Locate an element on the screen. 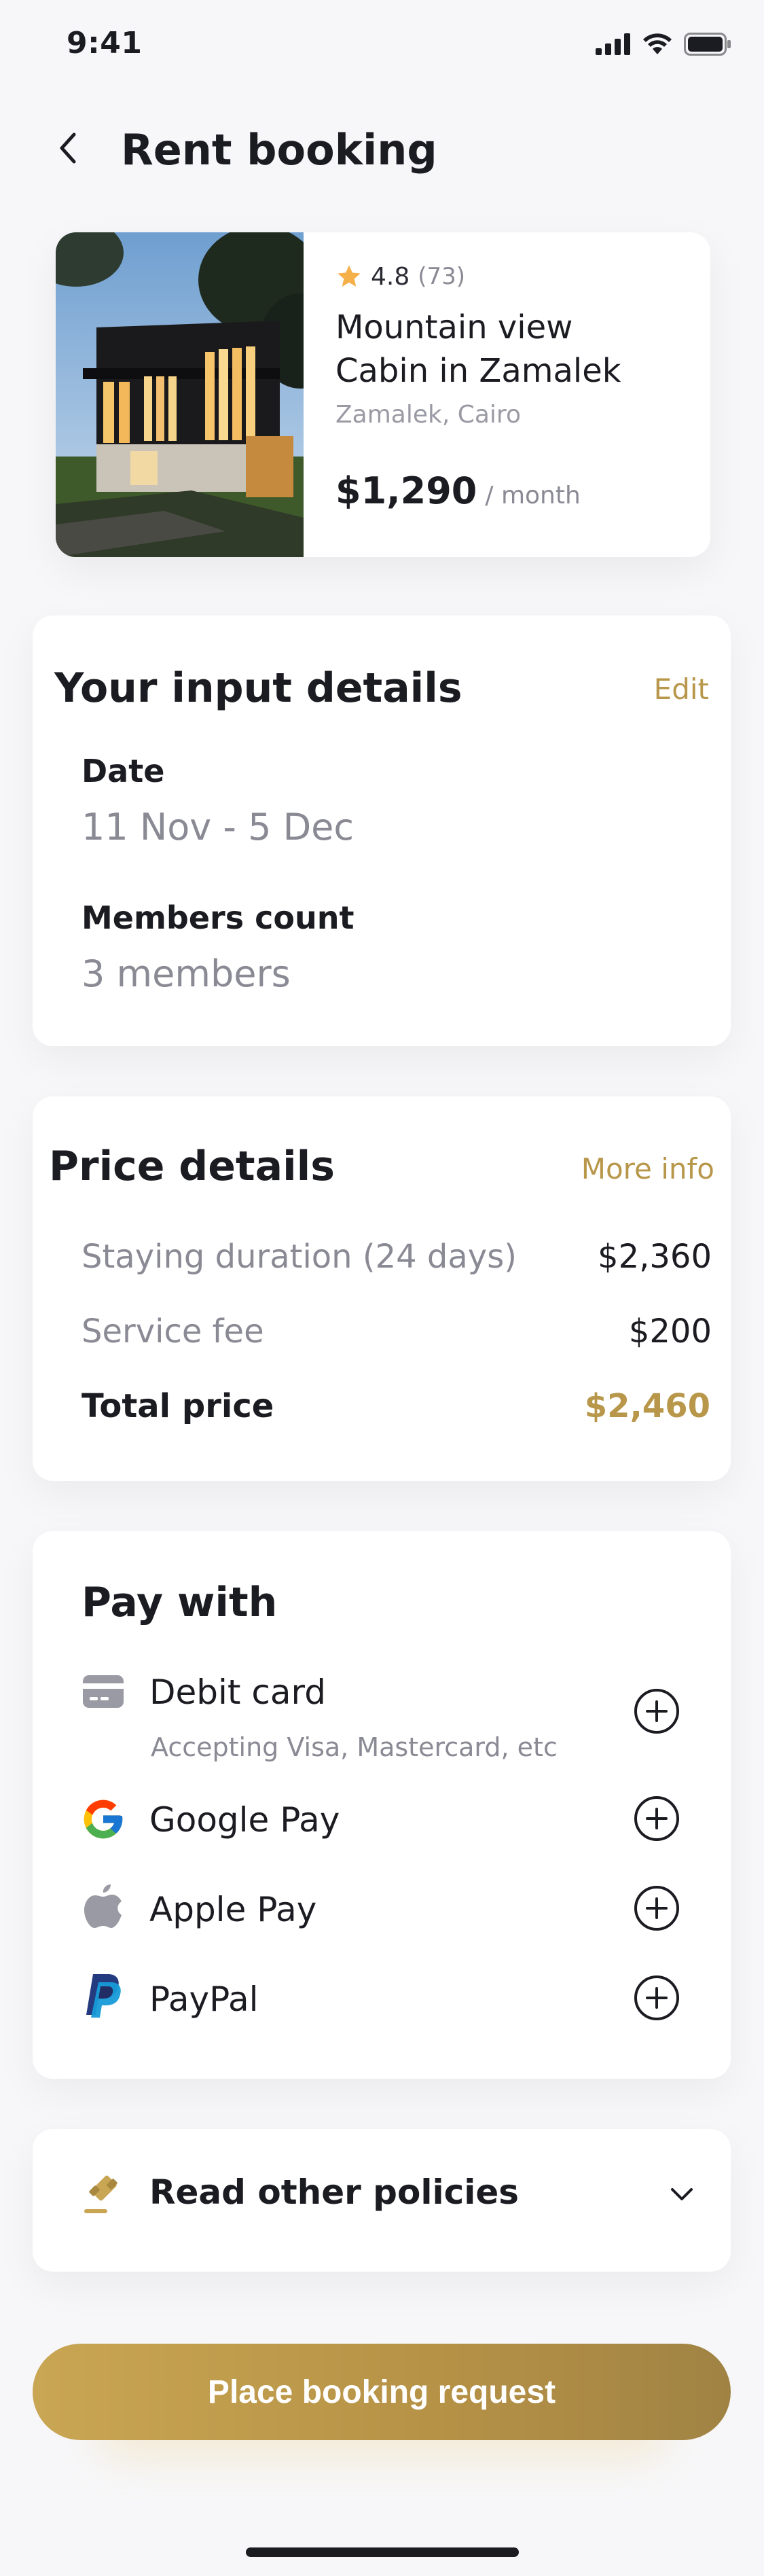  back-button is located at coordinates (68, 148).